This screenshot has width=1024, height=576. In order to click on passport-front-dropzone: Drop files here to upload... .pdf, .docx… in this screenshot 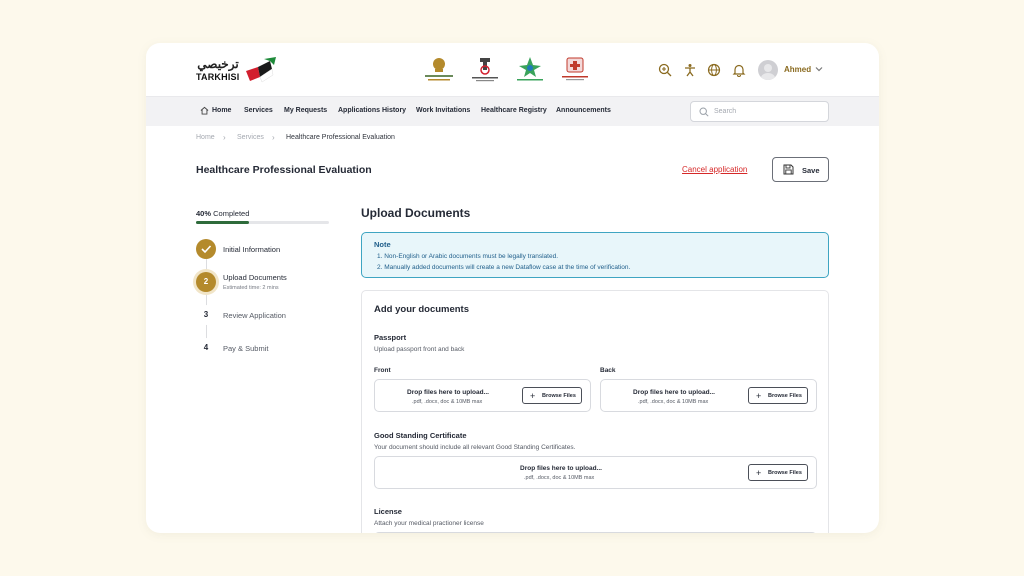, I will do `click(482, 395)`.